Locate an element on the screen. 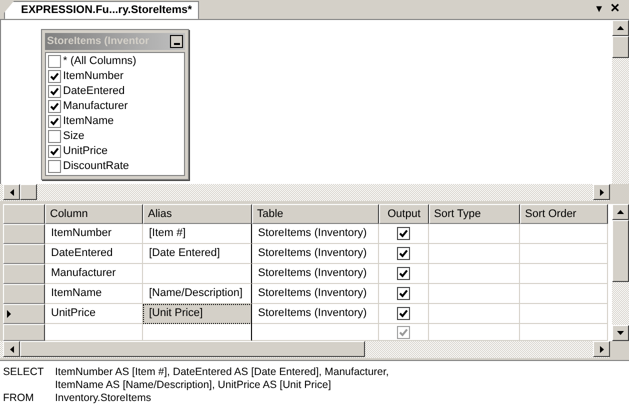 This screenshot has width=629, height=410. sql-pane: SELECT ItemNumber AS [Item #], DateEntered AS [Date Entered], Manufacturer, ItemName AS [Name/Description], UnitPrice AS [Unit Price] FROM Inventory.StoreItems is located at coordinates (314, 385).